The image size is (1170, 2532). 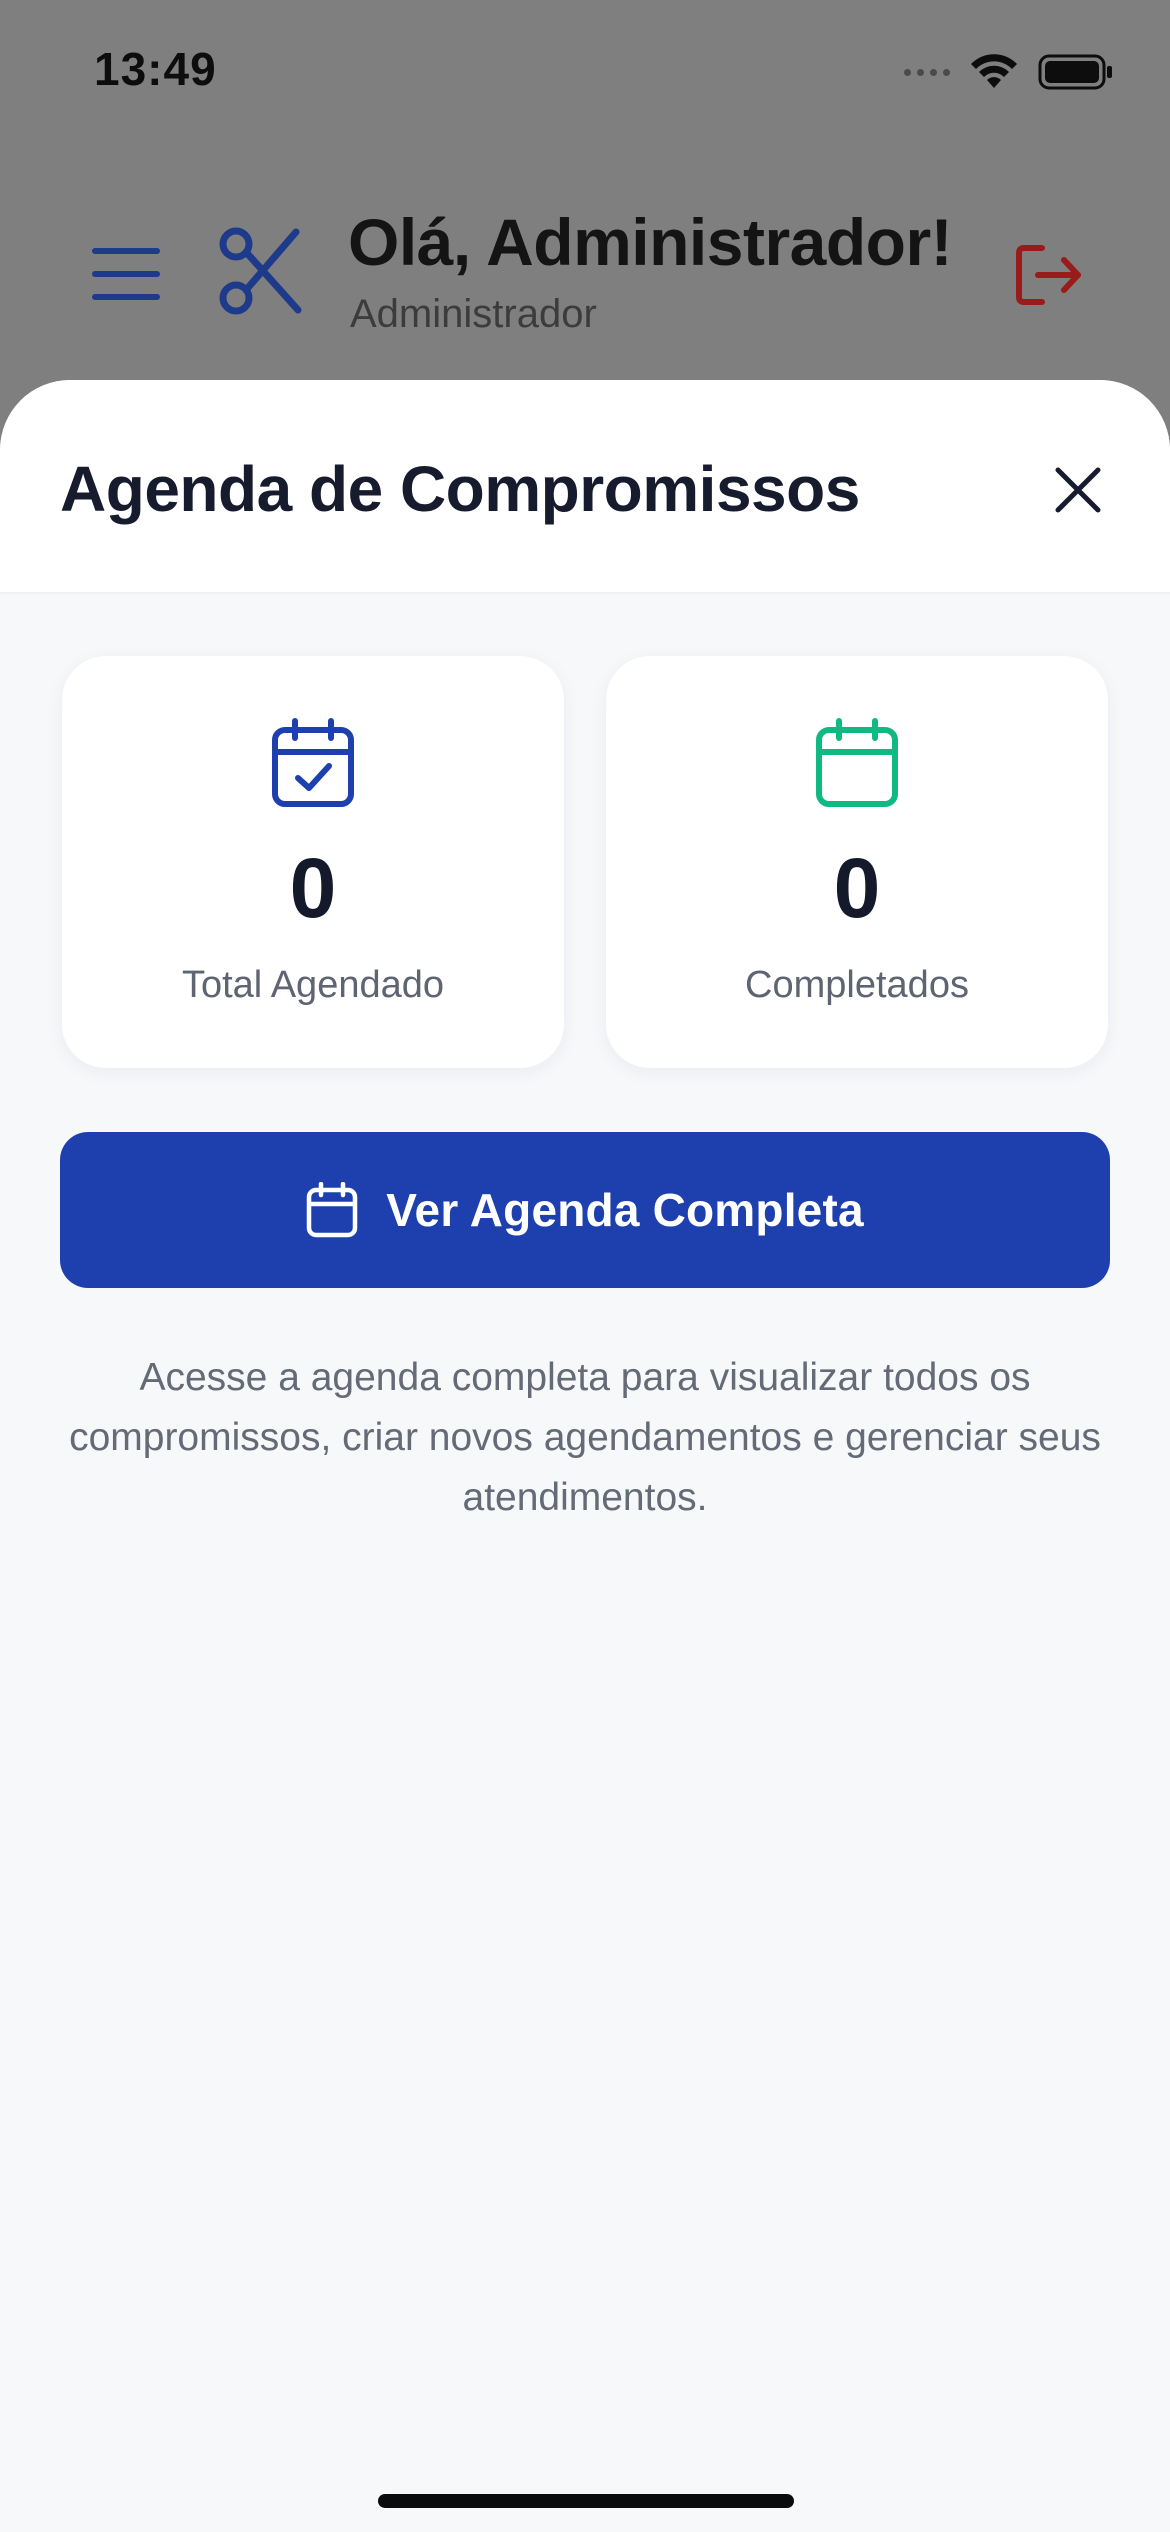 I want to click on greeting-title: Olá, Administrador!, so click(x=650, y=242).